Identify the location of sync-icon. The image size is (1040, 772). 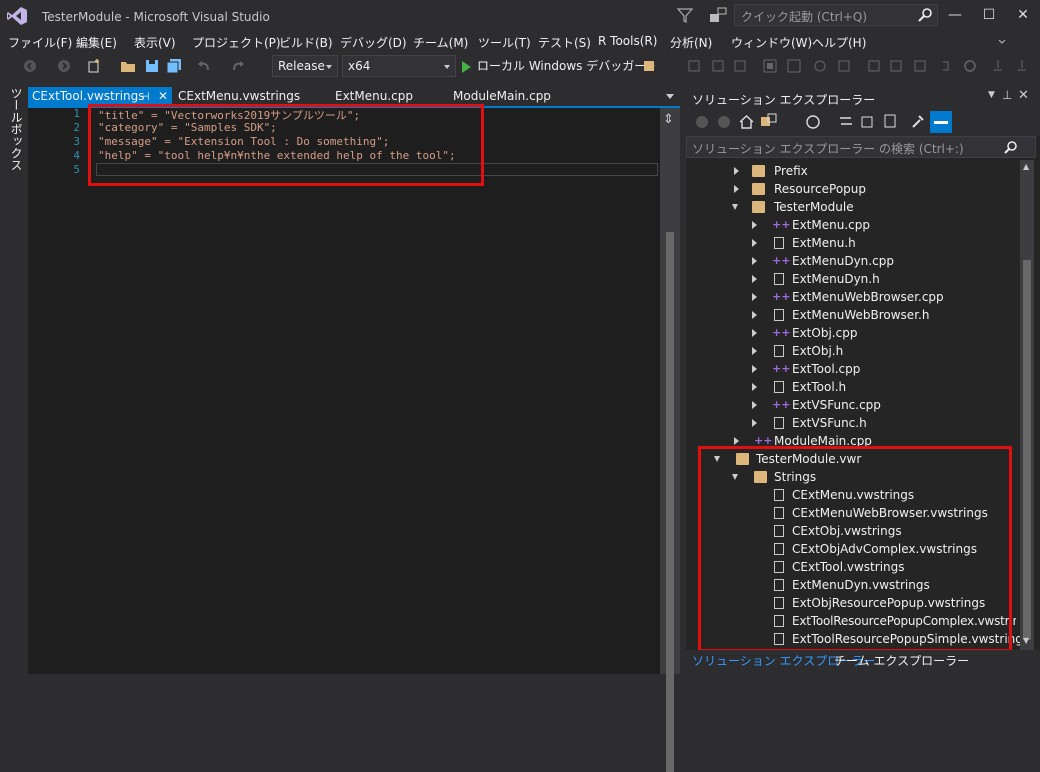
(846, 121).